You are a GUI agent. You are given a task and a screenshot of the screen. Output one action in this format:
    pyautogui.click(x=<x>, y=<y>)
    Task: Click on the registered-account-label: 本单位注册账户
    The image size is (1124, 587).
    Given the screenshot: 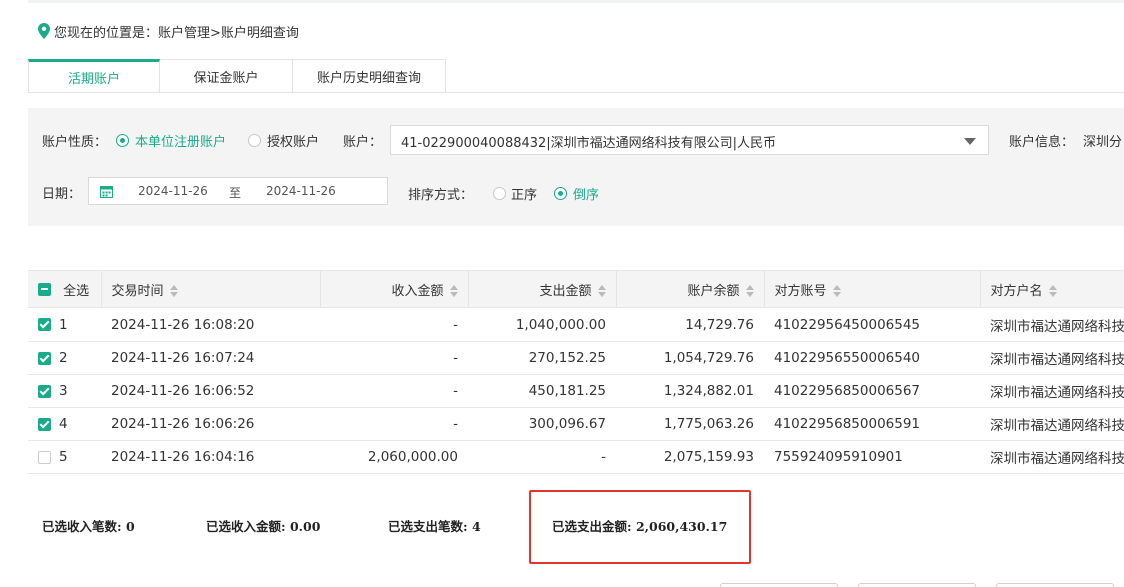 What is the action you would take?
    pyautogui.click(x=180, y=140)
    